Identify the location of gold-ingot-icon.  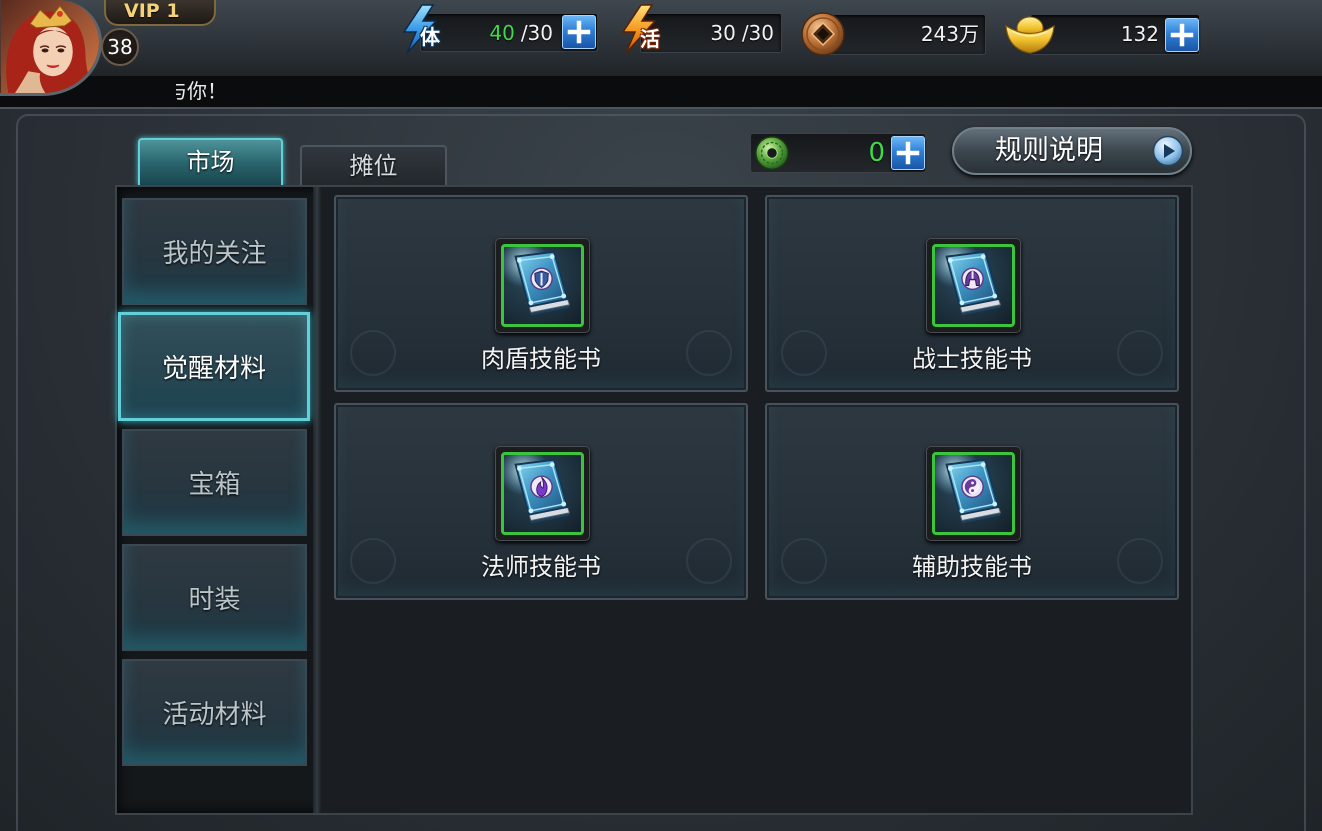
(1030, 35).